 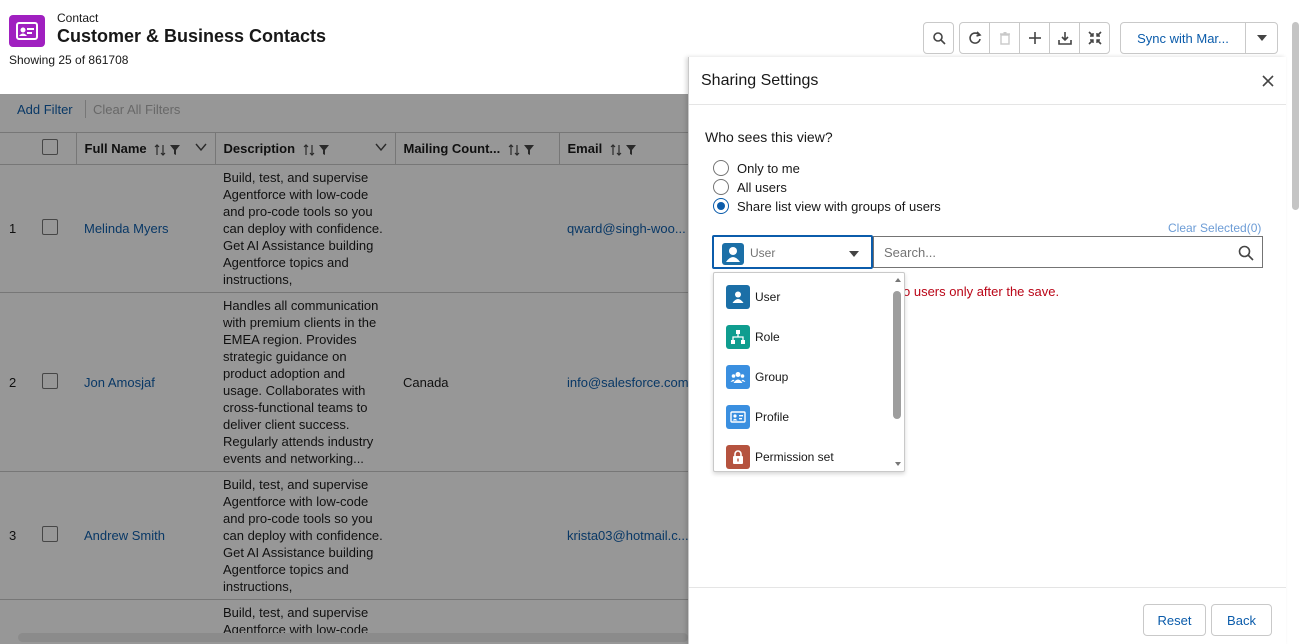 What do you see at coordinates (27, 31) in the screenshot?
I see `contact-card-icon` at bounding box center [27, 31].